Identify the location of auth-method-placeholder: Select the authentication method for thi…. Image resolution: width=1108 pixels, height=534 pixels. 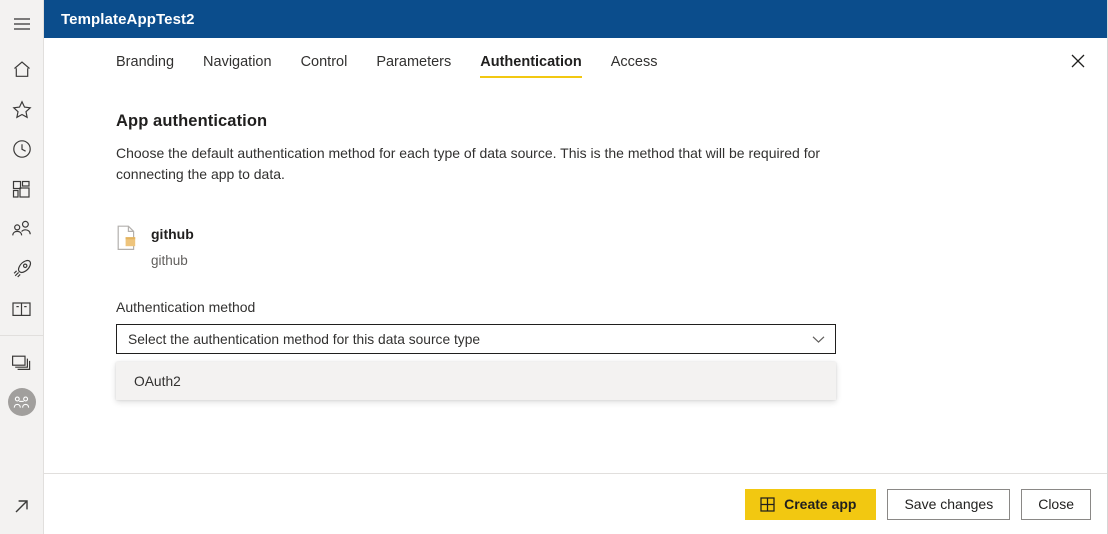
(304, 339).